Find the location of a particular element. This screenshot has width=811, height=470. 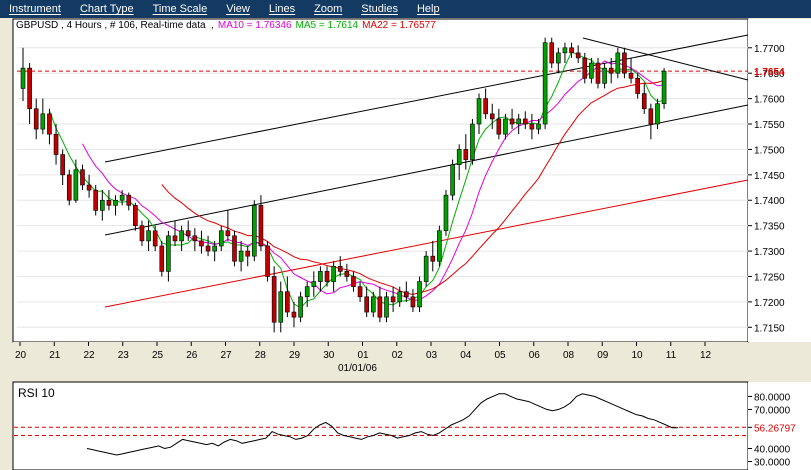

date-tick-9: 30 is located at coordinates (329, 355).